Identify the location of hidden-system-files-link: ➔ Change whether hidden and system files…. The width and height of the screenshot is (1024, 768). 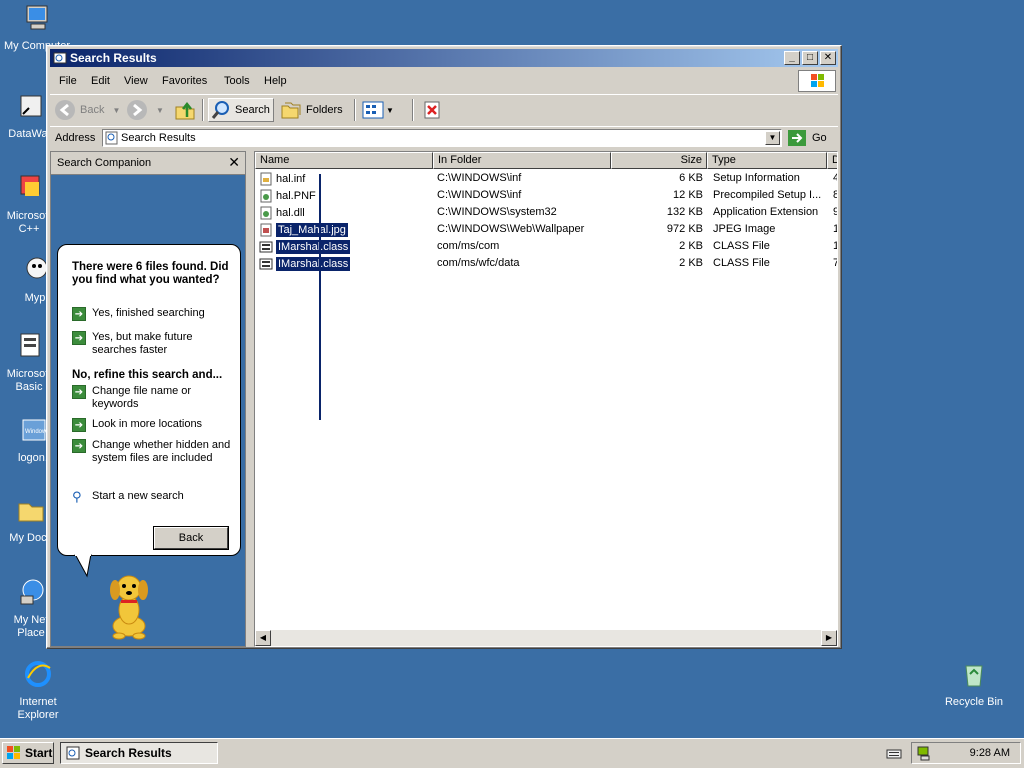
(152, 452).